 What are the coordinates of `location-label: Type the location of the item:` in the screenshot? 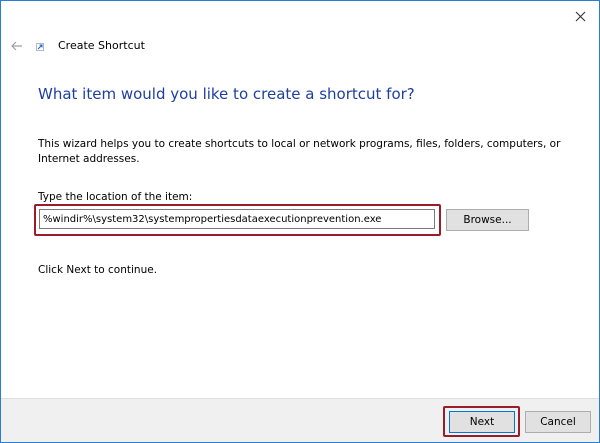 It's located at (115, 197).